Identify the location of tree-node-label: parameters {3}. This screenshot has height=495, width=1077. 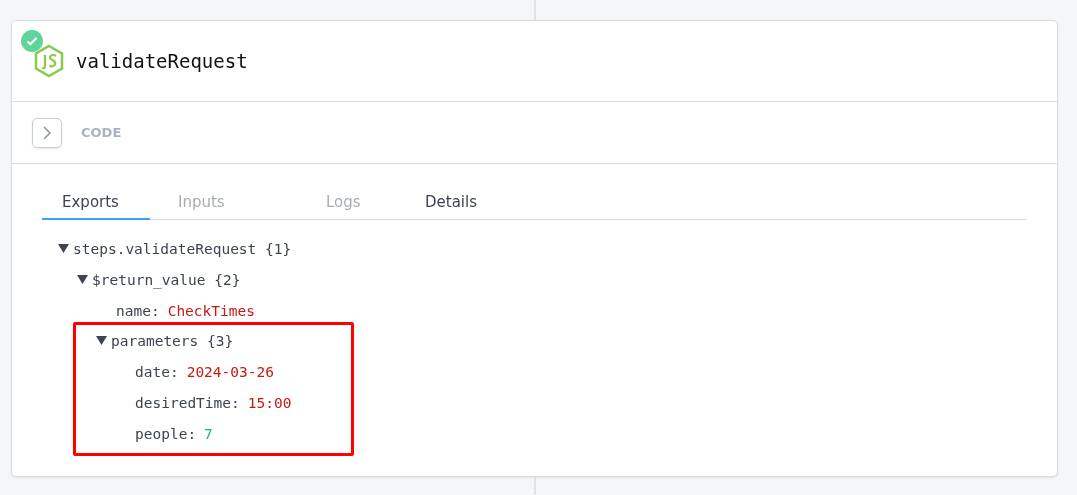
(172, 340).